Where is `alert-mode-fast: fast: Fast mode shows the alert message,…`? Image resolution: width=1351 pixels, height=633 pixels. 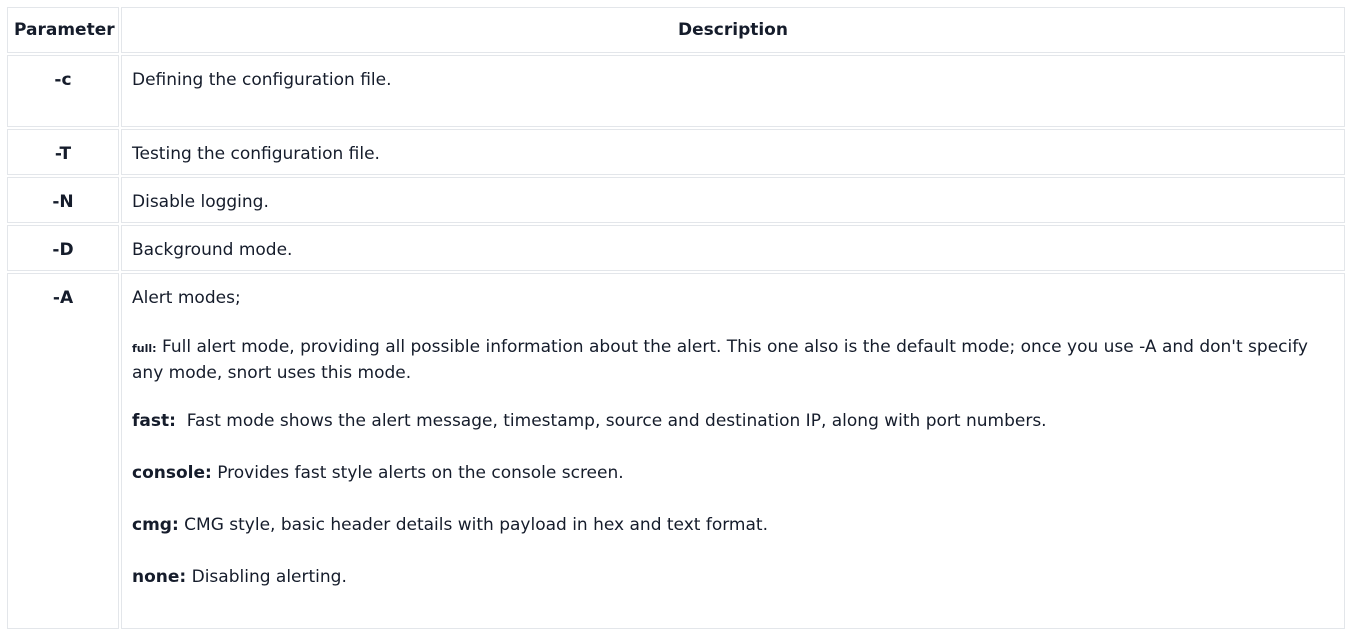 alert-mode-fast: fast: Fast mode shows the alert message,… is located at coordinates (733, 421).